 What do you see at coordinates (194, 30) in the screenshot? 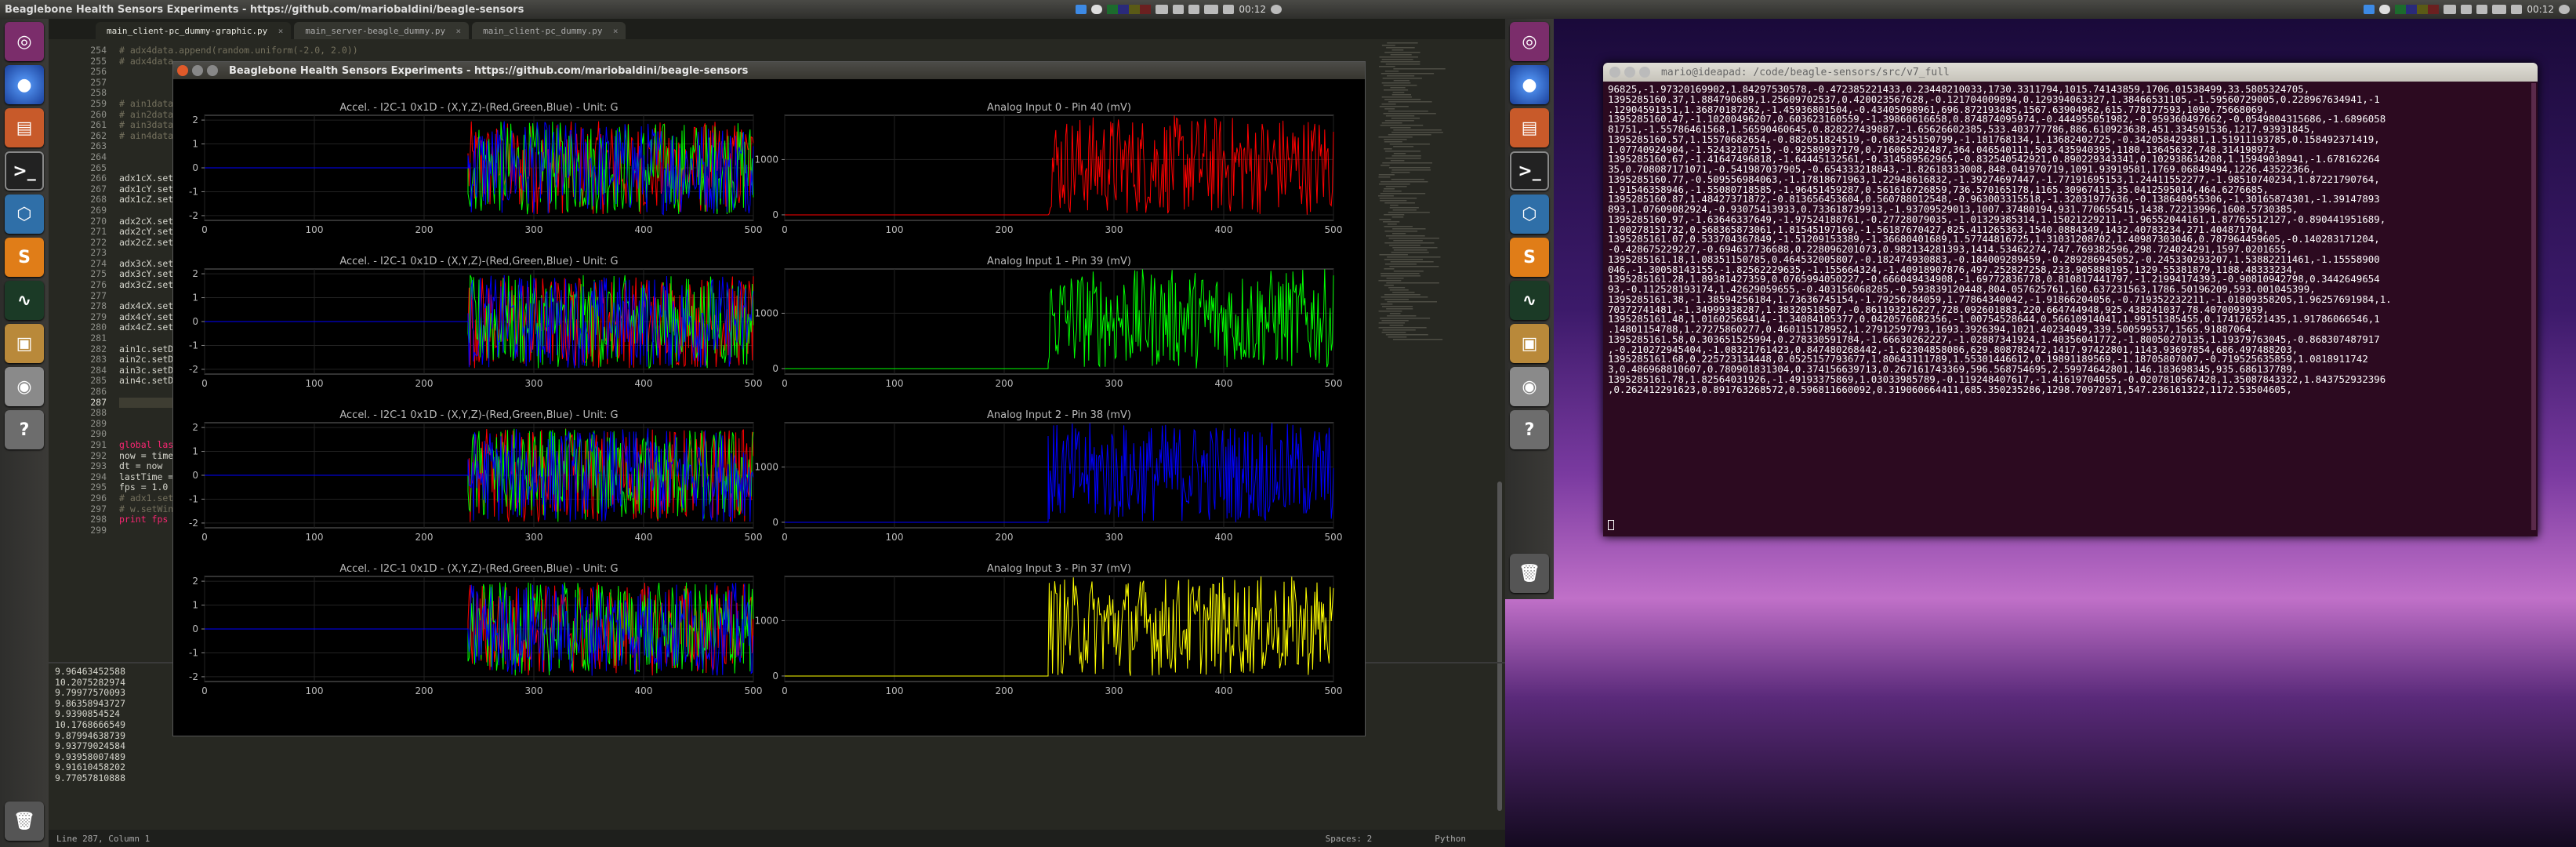
I see `tab-main-client-graphic: main_client-pc_dummy-graphic.py ×` at bounding box center [194, 30].